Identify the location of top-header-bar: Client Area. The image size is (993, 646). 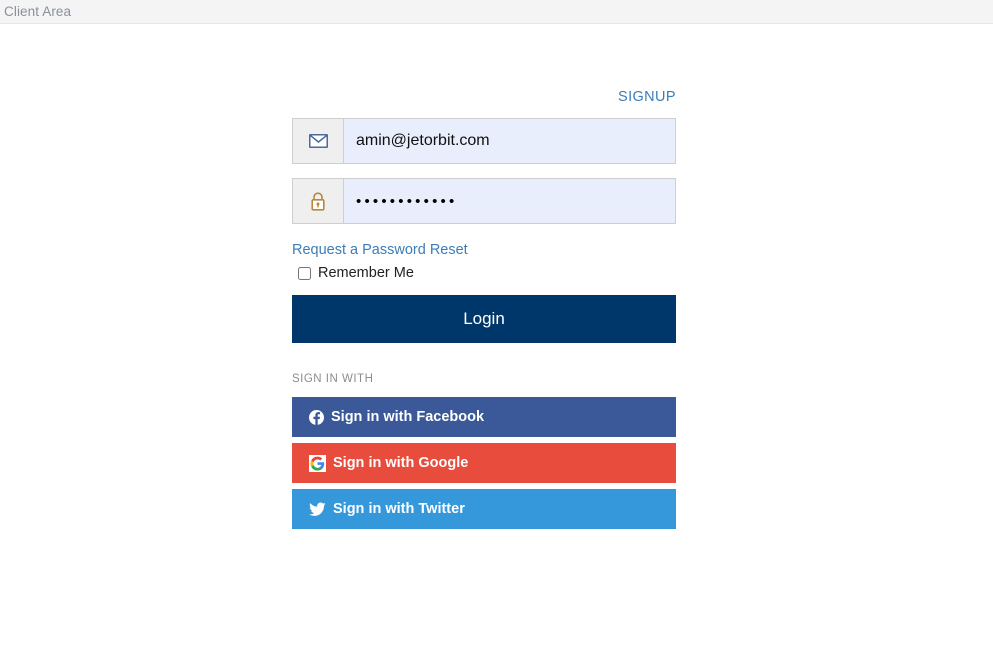
(496, 12).